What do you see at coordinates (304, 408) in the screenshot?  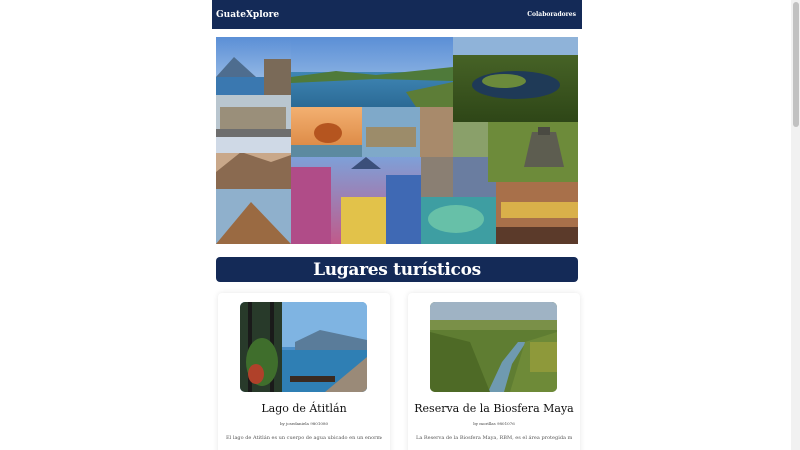 I see `card-title: Lago de Átitlán` at bounding box center [304, 408].